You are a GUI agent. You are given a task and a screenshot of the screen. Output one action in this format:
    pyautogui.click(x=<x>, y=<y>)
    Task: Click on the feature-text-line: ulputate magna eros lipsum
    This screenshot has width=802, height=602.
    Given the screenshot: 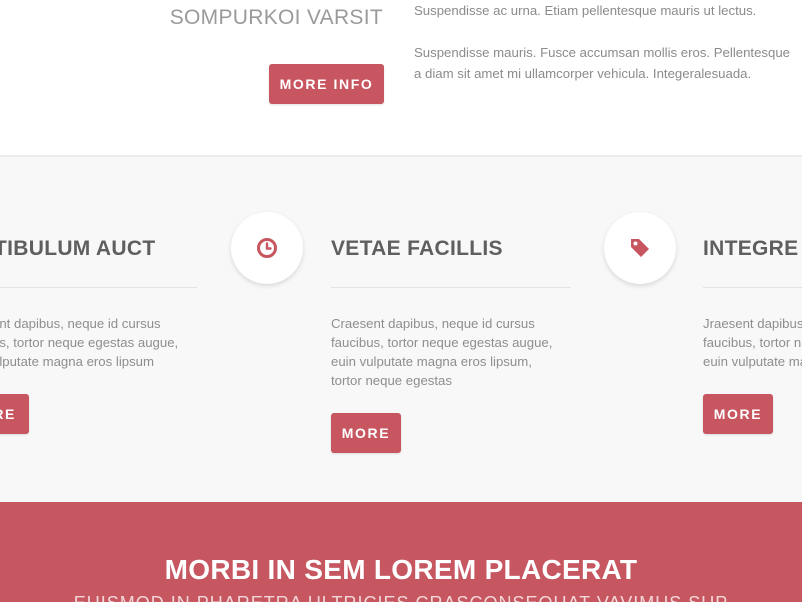 What is the action you would take?
    pyautogui.click(x=77, y=361)
    